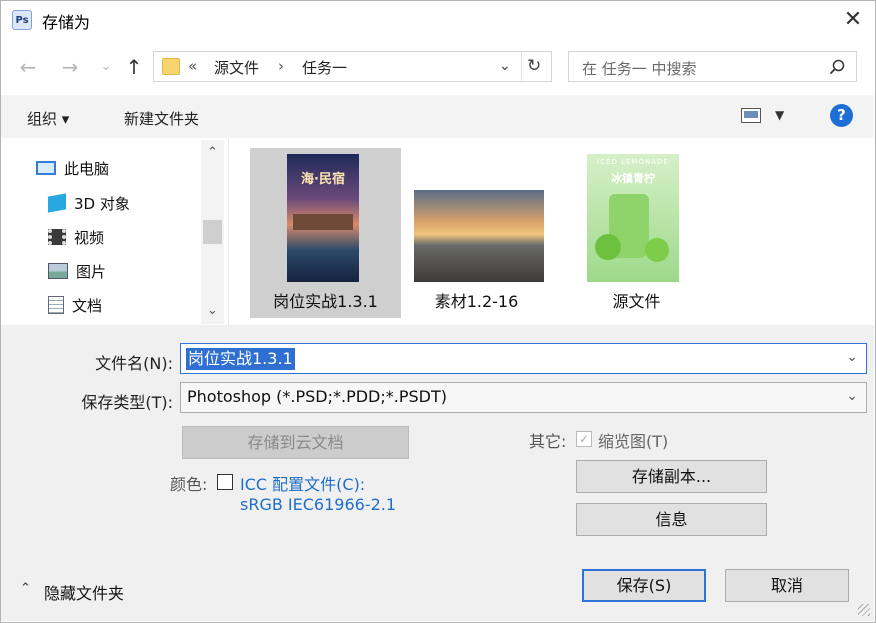  Describe the element at coordinates (324, 67) in the screenshot. I see `breadcrumb-item-task1: 任务一` at that location.